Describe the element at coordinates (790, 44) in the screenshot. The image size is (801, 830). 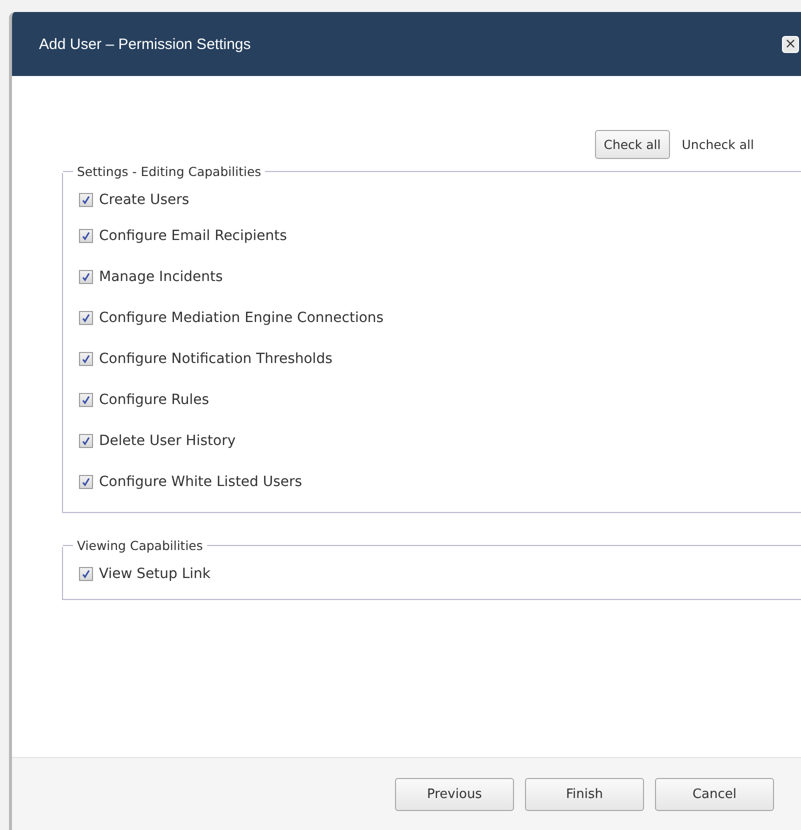
I see `close-button: ×` at that location.